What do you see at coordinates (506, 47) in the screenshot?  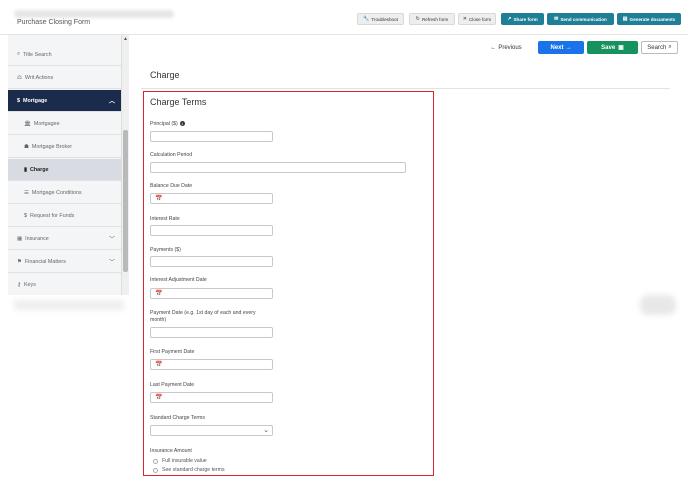 I see `previous-button: ← Previous` at bounding box center [506, 47].